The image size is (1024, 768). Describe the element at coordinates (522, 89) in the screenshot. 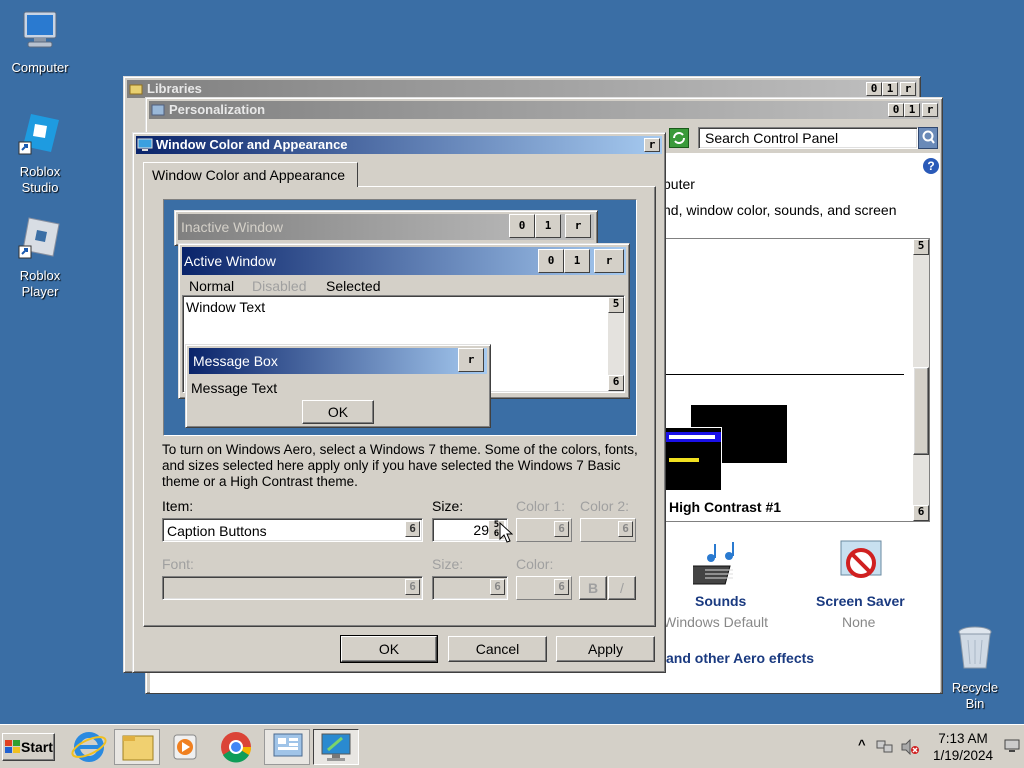

I see `libraries-titlebar: Libraries` at that location.